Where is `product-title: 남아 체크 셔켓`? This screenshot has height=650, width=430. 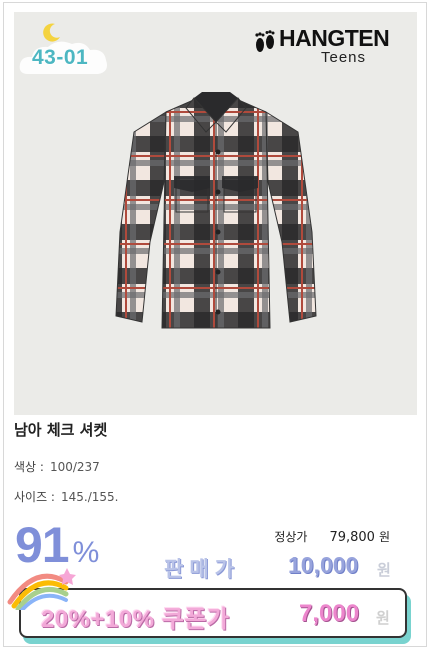
product-title: 남아 체크 셔켓 is located at coordinates (60, 429).